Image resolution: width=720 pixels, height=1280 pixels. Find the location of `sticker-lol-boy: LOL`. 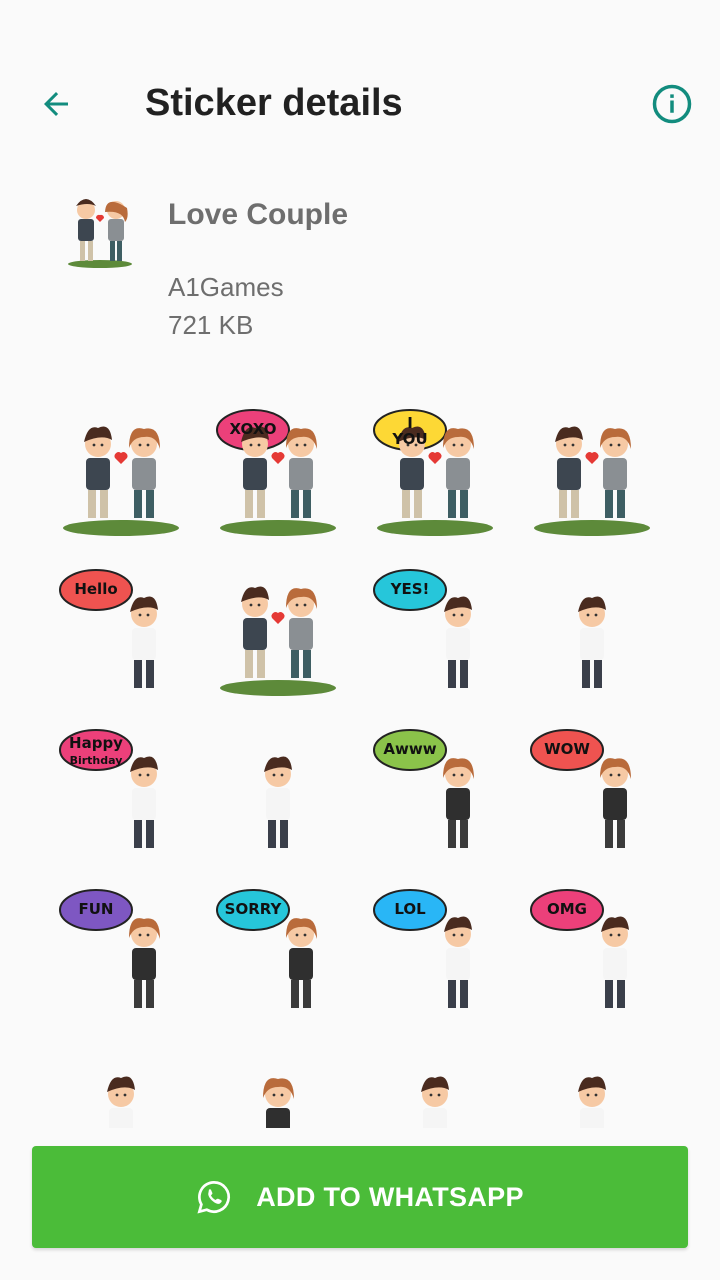

sticker-lol-boy: LOL is located at coordinates (434, 950).